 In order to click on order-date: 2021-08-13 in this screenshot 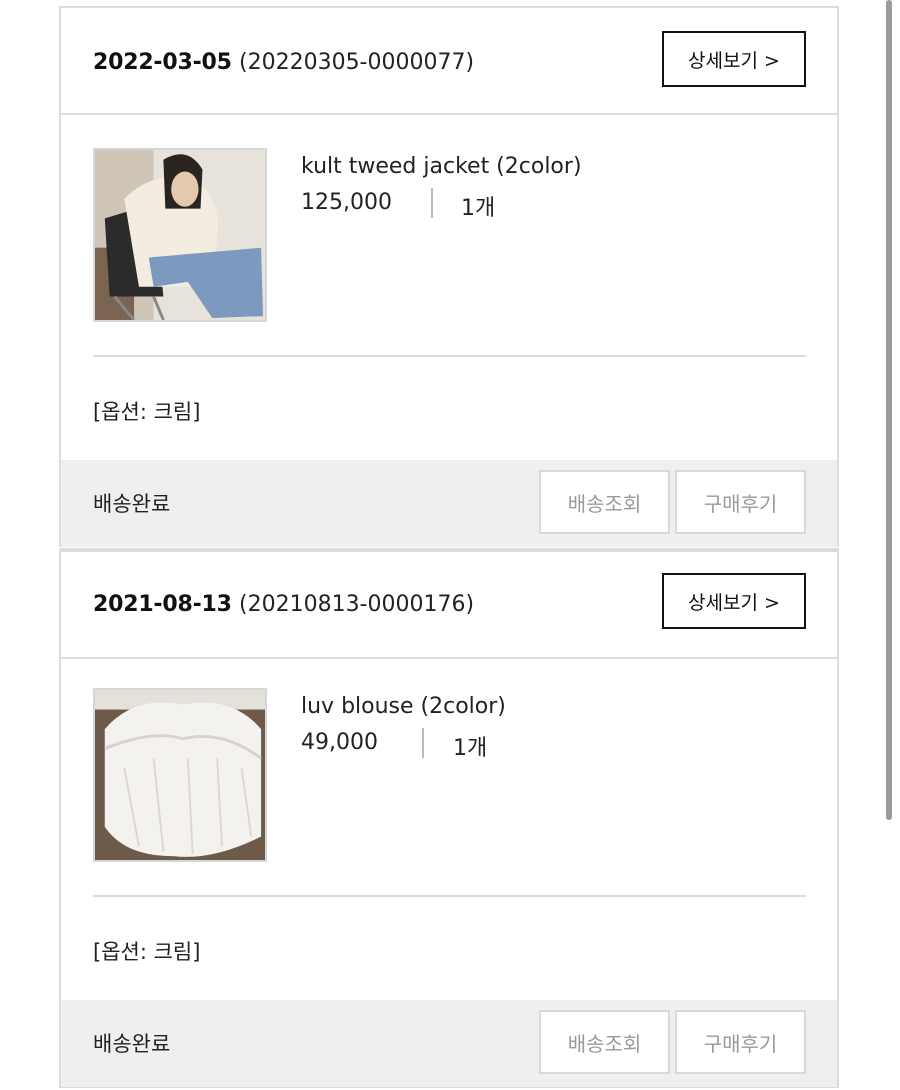, I will do `click(162, 604)`.